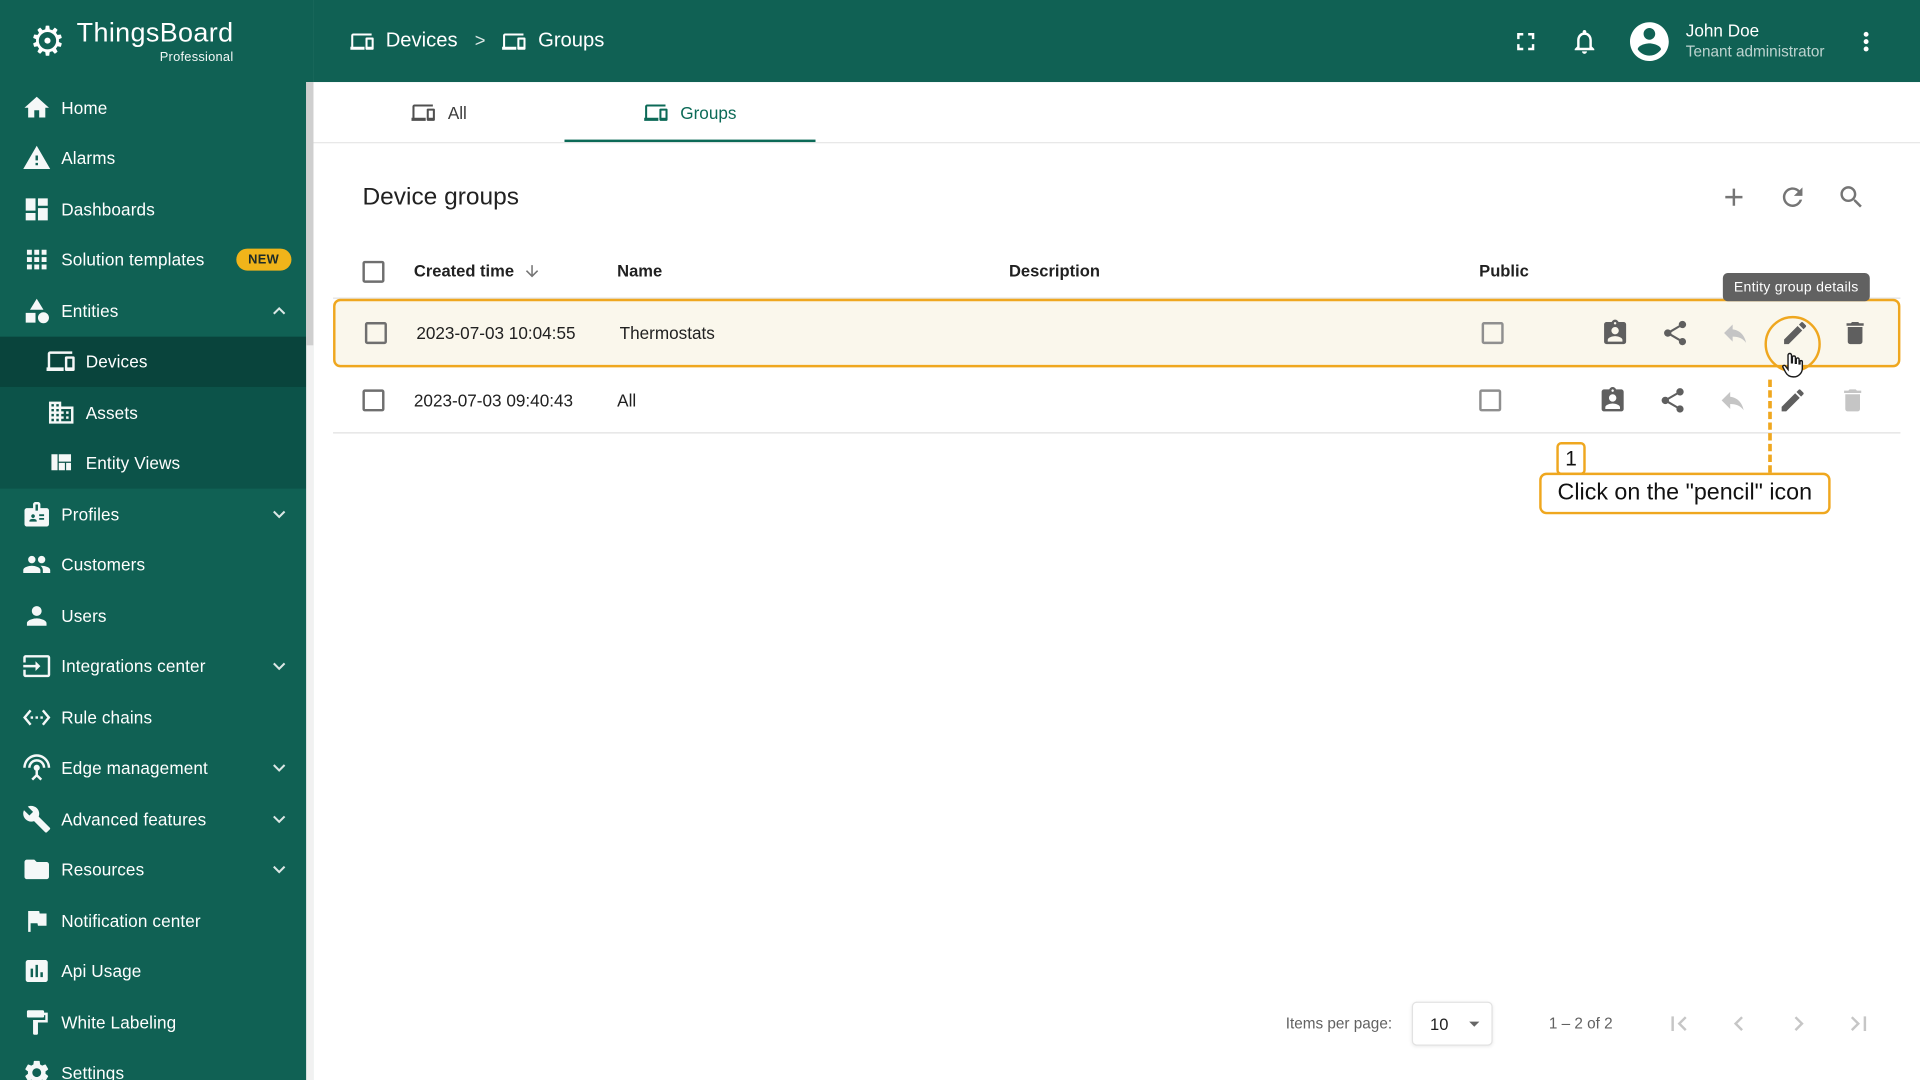  What do you see at coordinates (133, 260) in the screenshot?
I see `sidebar-item-label: Solution templates` at bounding box center [133, 260].